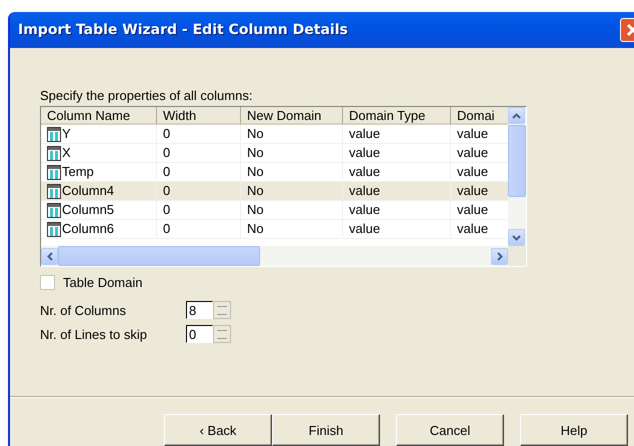 The height and width of the screenshot is (446, 634). Describe the element at coordinates (292, 116) in the screenshot. I see `column-header: New Domain` at that location.